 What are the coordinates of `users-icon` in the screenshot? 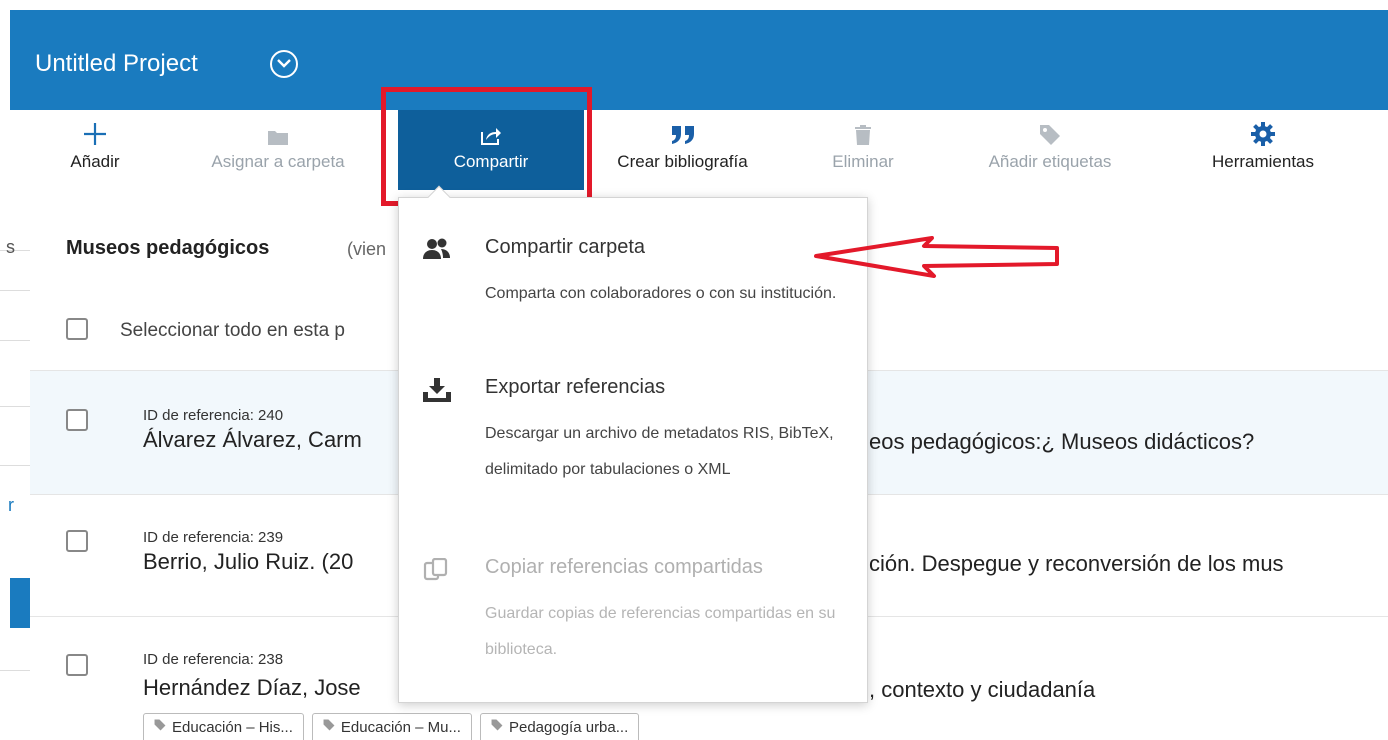 It's located at (437, 251).